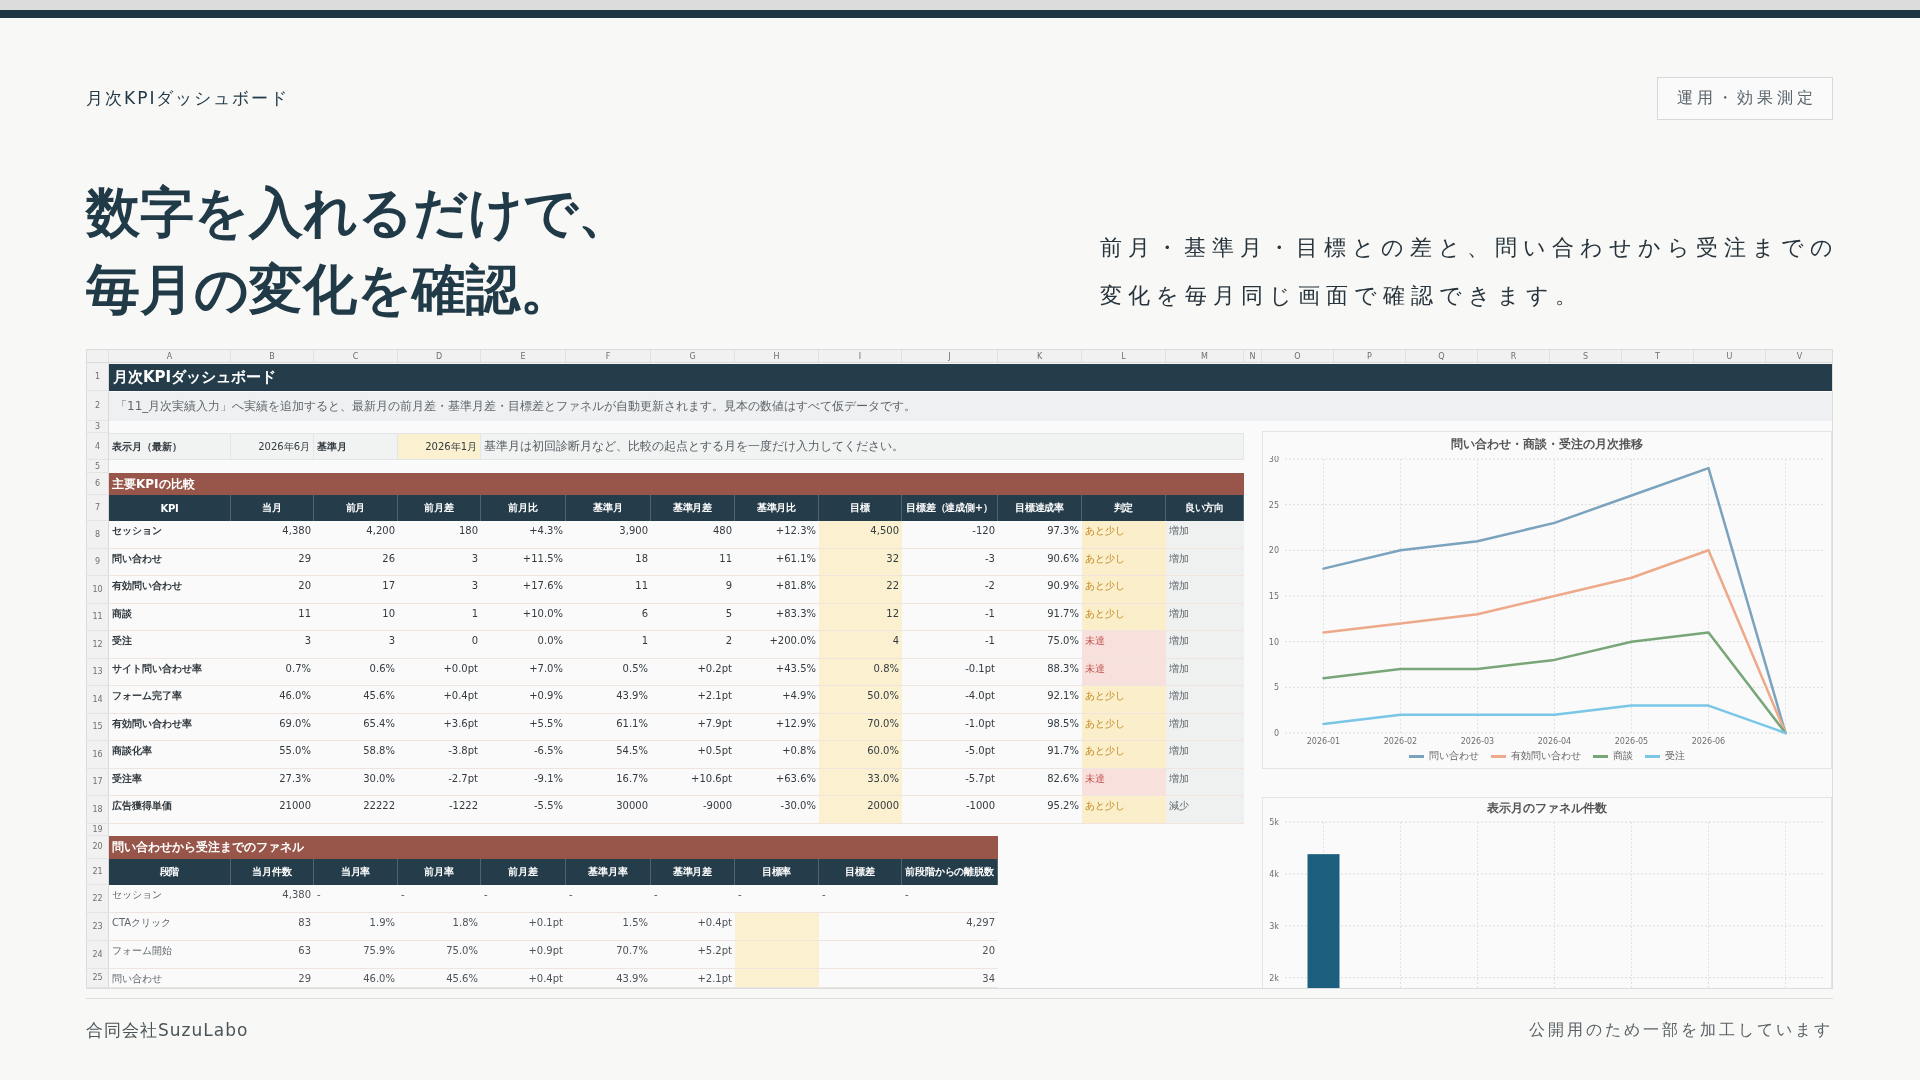 This screenshot has height=1080, width=1920. What do you see at coordinates (439, 535) in the screenshot?
I see `table-cell: 180` at bounding box center [439, 535].